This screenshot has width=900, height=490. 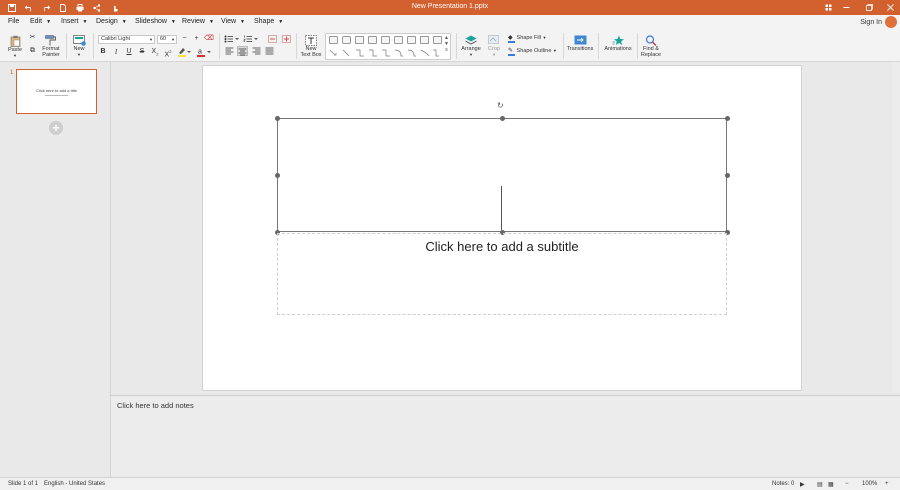 I want to click on layout-icon, so click(x=828, y=7).